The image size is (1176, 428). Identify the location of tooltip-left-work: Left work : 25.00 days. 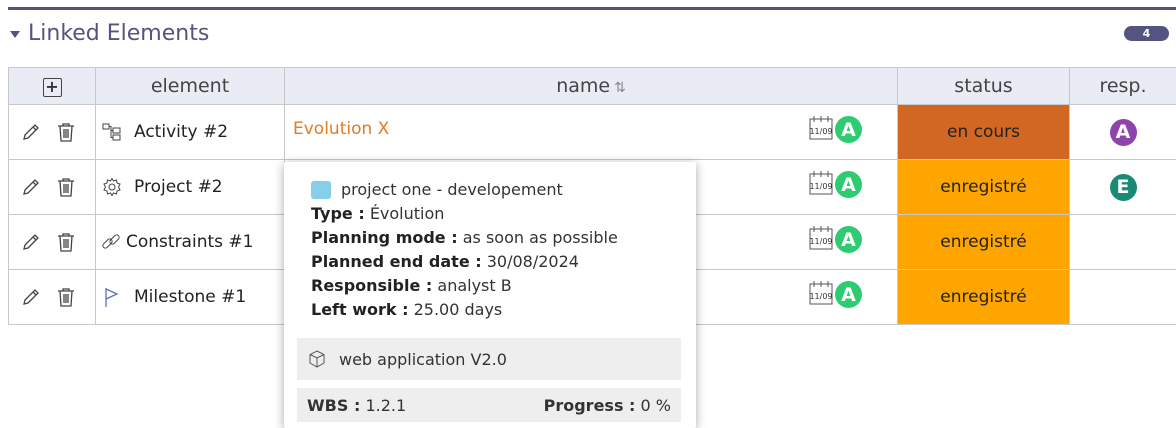
(496, 310).